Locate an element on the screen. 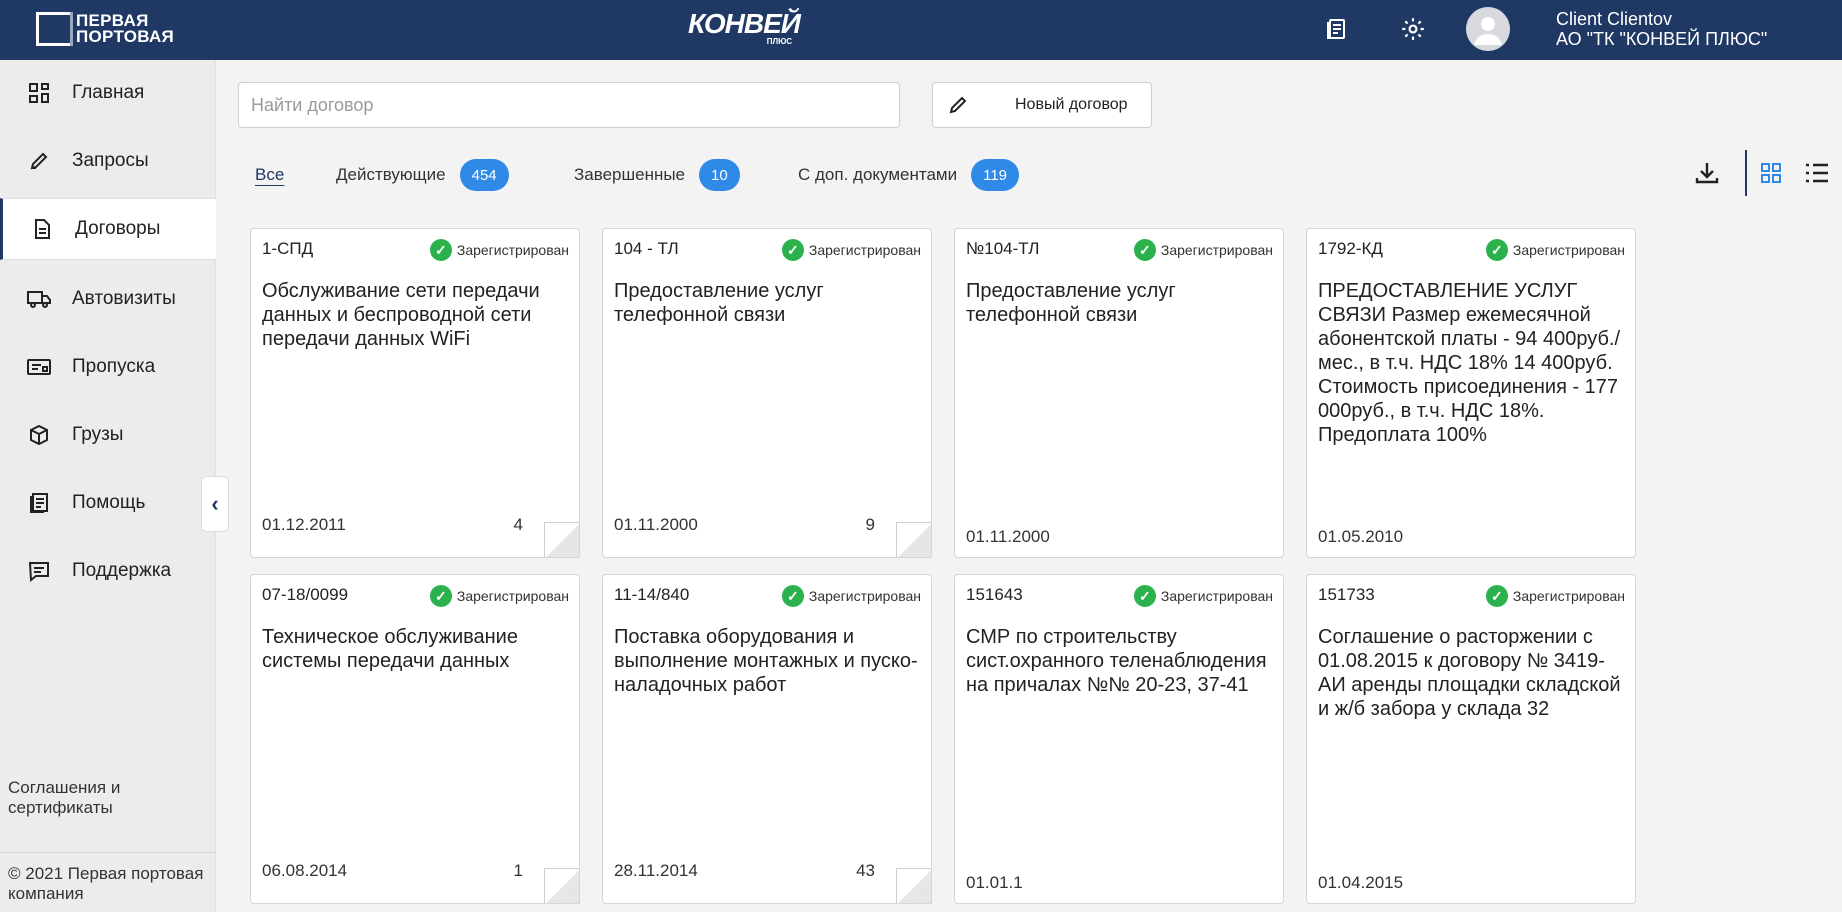 The height and width of the screenshot is (912, 1842). contract-date: 01.12.2011 is located at coordinates (304, 524).